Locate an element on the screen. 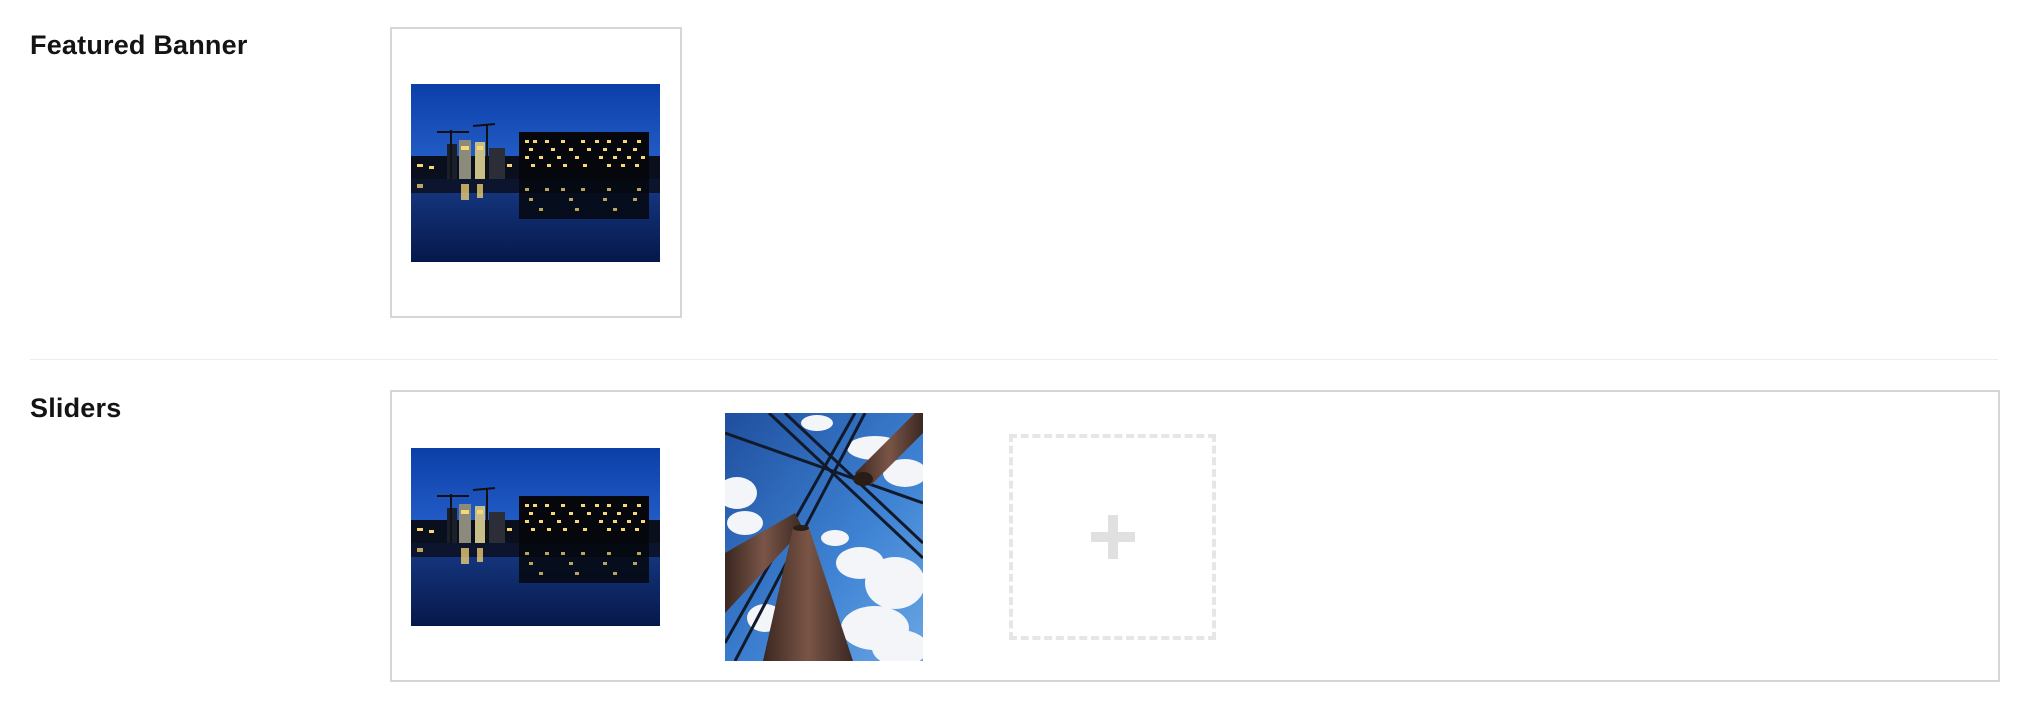 This screenshot has height=701, width=2023. plus-icon is located at coordinates (1112, 537).